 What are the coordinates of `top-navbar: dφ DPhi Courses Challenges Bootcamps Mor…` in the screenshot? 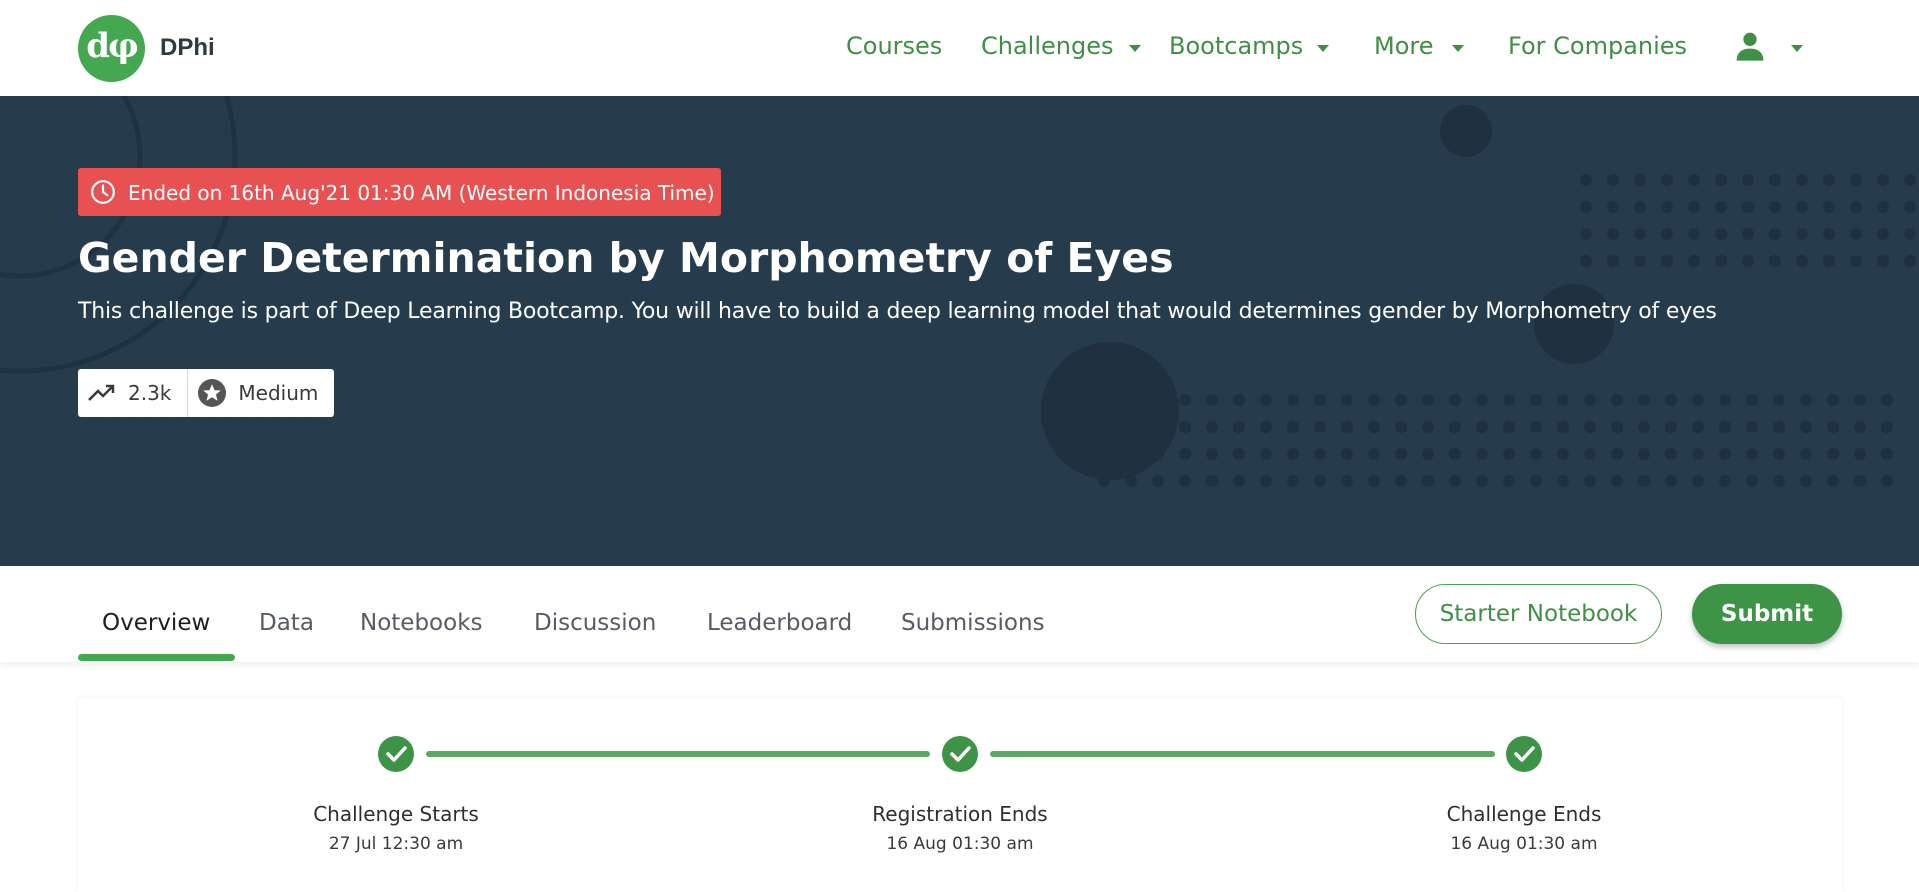 It's located at (959, 48).